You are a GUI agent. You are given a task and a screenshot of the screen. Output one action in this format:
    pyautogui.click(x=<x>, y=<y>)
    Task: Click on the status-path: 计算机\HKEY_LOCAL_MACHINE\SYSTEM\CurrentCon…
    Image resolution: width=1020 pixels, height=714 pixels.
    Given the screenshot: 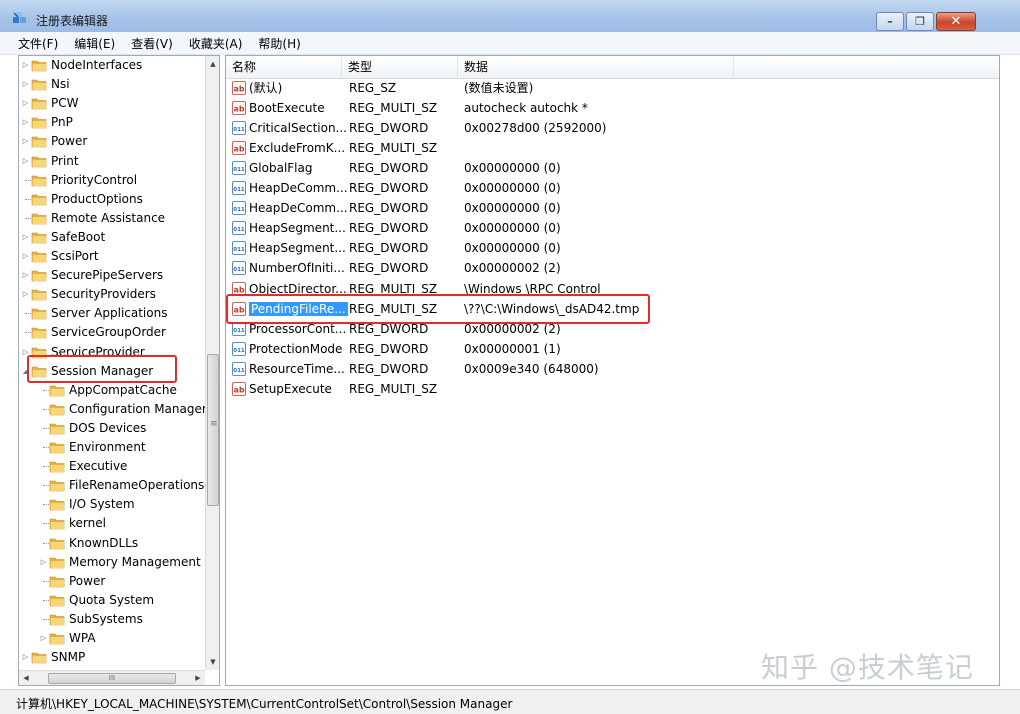 What is the action you would take?
    pyautogui.click(x=264, y=704)
    